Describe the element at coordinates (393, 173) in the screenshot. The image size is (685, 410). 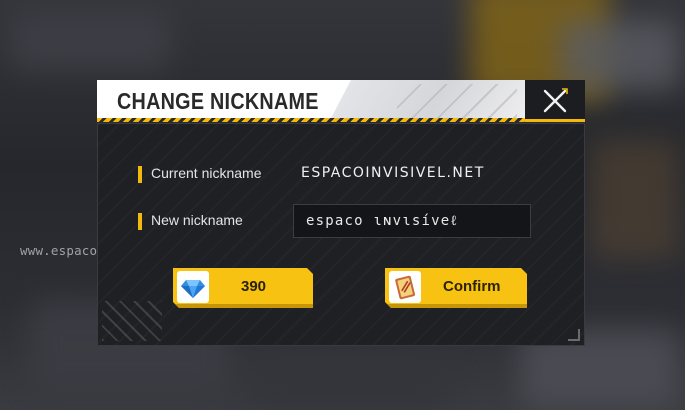
I see `current-nickname-value: ESPACOINVISIVEL.NET` at that location.